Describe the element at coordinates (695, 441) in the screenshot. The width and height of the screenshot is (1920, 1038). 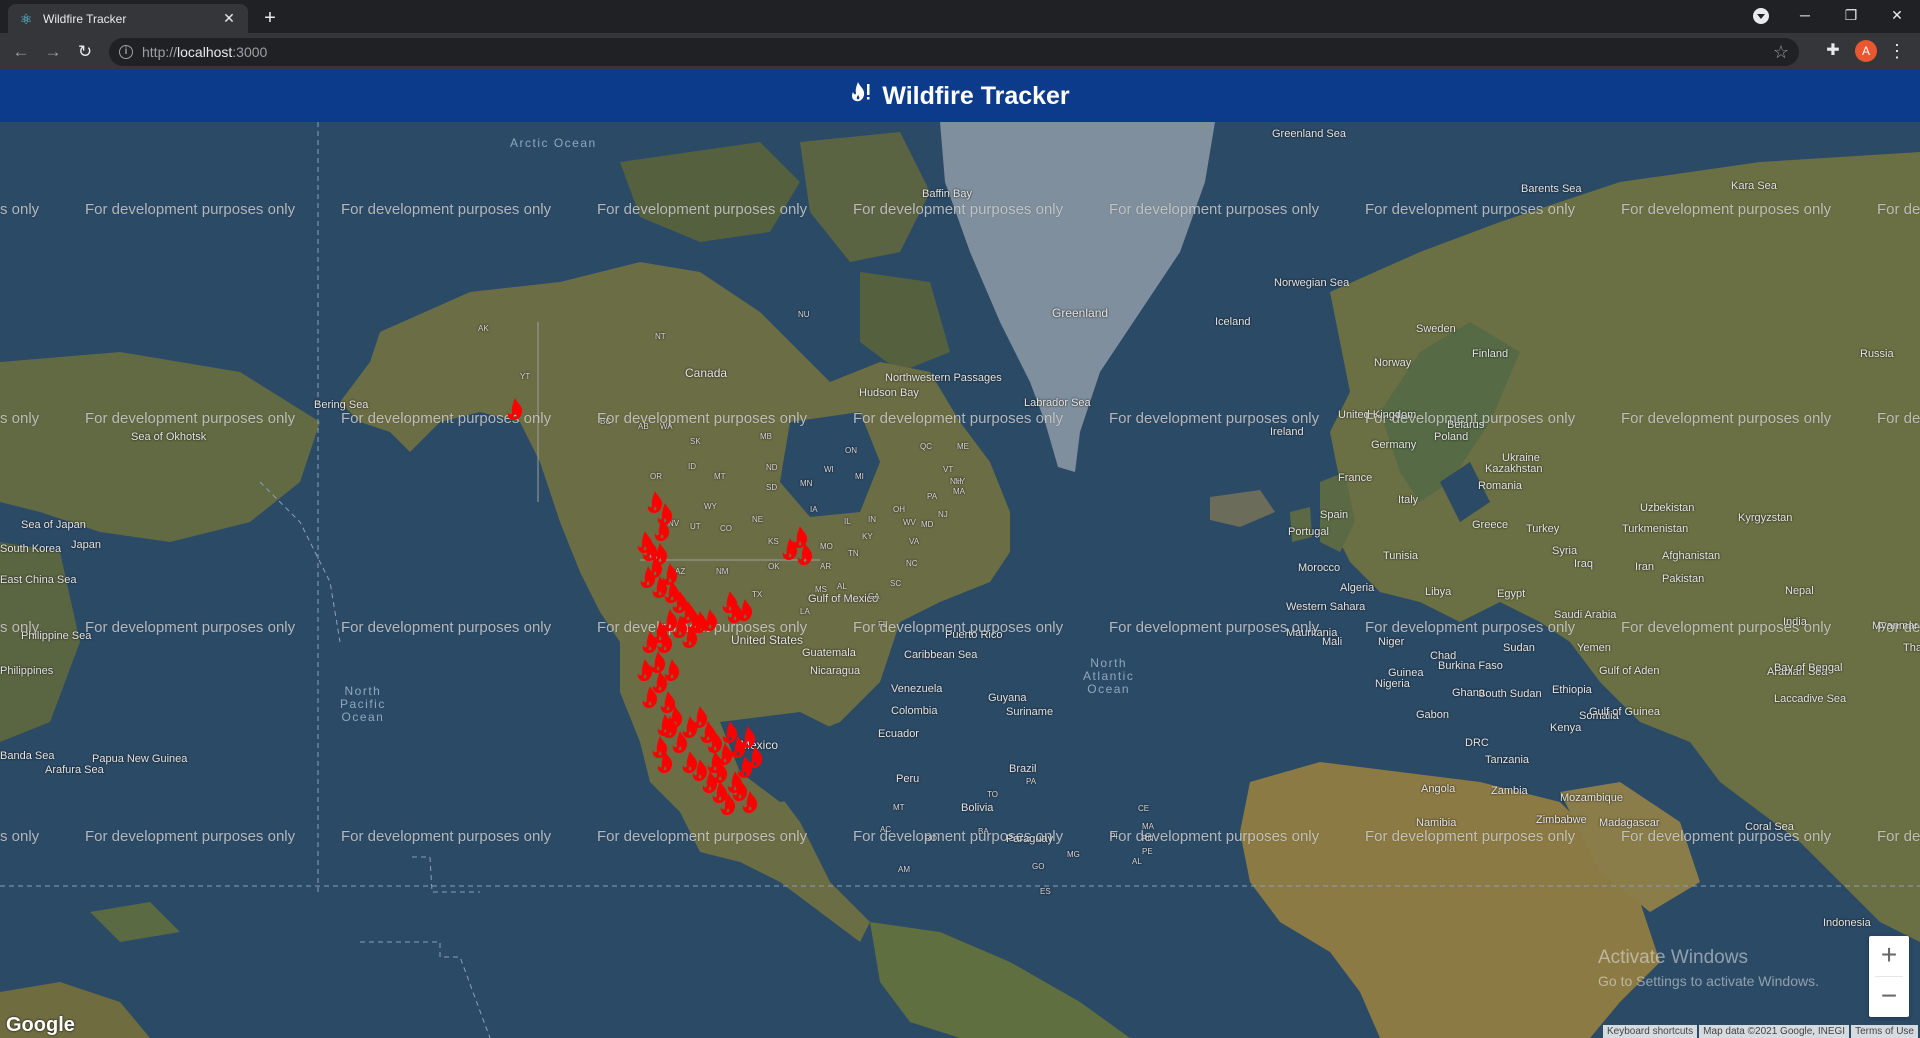
I see `region-label: SK` at that location.